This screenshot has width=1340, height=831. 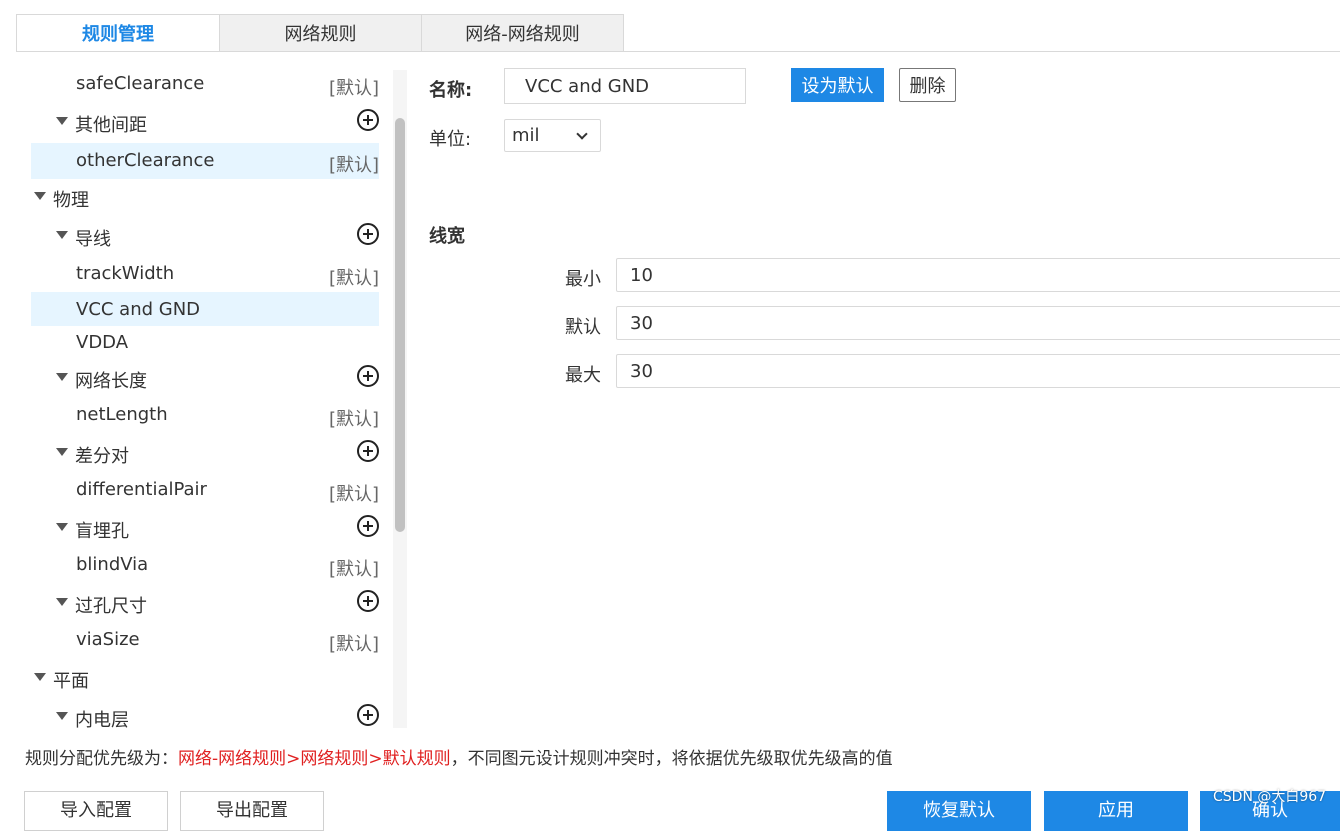 What do you see at coordinates (102, 456) in the screenshot?
I see `tree-group-label: 差分对` at bounding box center [102, 456].